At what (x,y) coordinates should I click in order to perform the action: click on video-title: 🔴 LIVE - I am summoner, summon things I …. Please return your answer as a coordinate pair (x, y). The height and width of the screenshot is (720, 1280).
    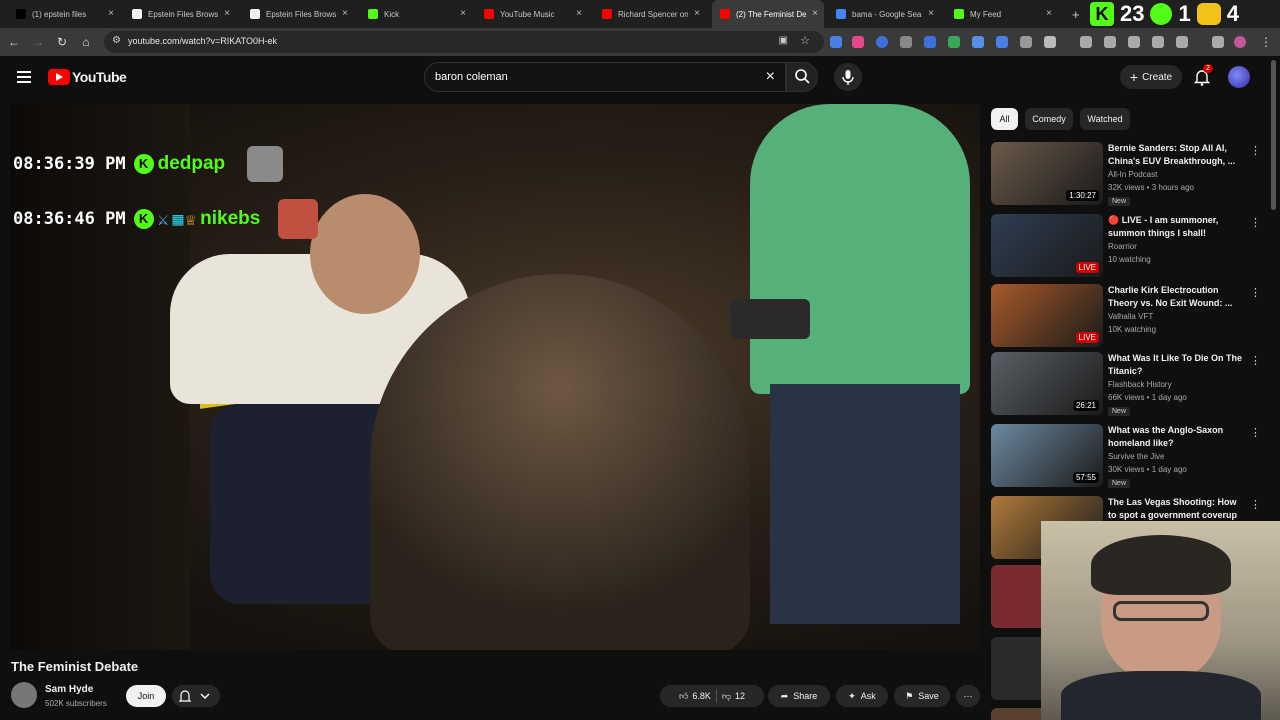
    Looking at the image, I should click on (1176, 227).